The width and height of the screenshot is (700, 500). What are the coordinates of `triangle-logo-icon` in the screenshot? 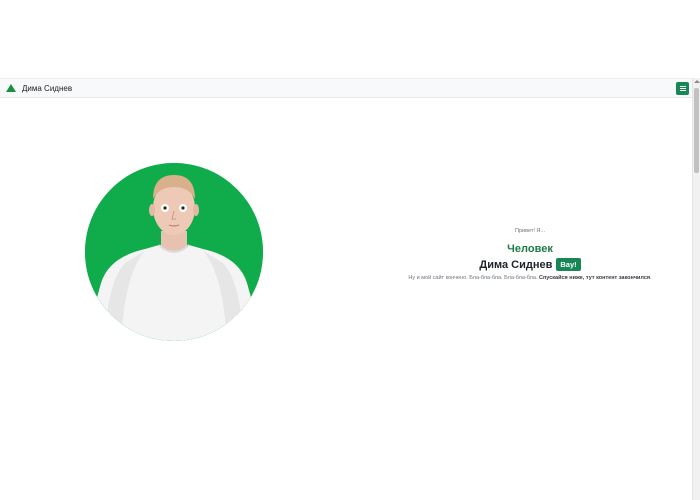 It's located at (11, 88).